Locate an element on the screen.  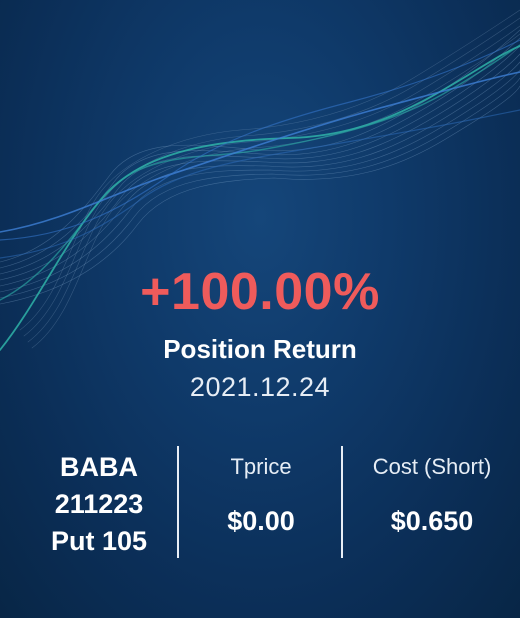
option-expiry: 211223 is located at coordinates (99, 504).